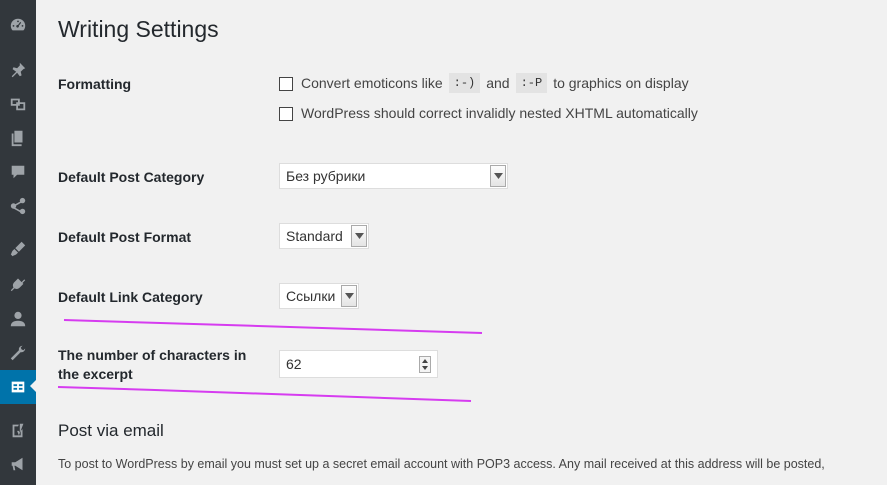  Describe the element at coordinates (18, 283) in the screenshot. I see `plugins-icon` at that location.